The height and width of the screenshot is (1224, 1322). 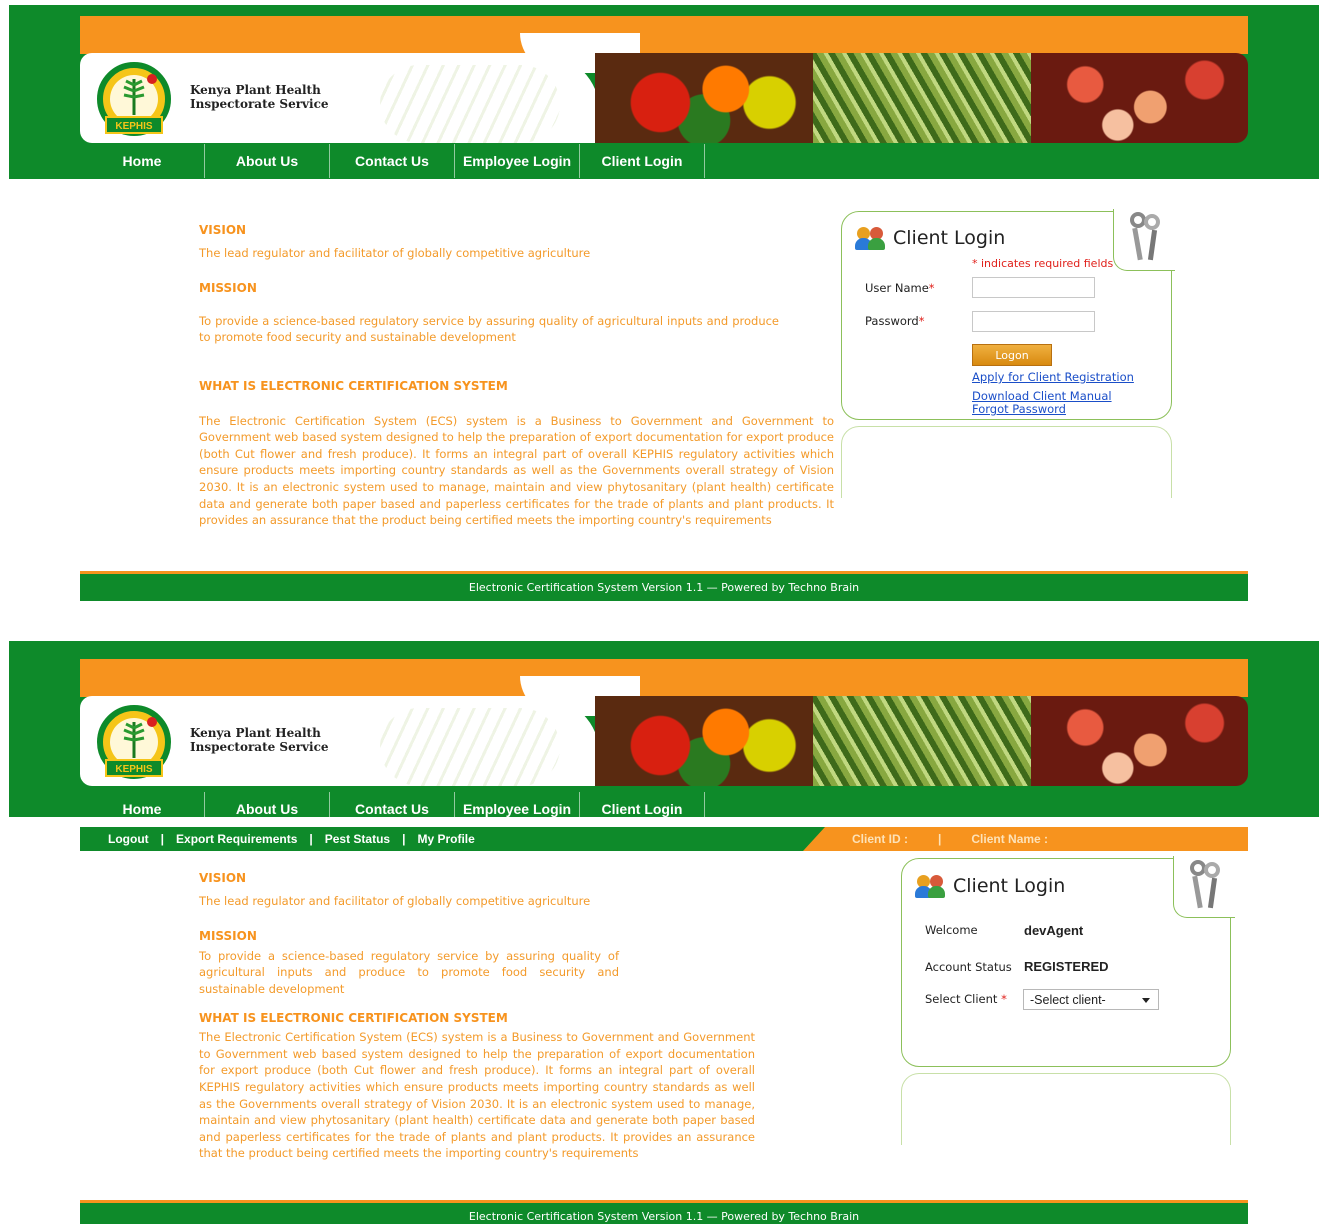 What do you see at coordinates (966, 999) in the screenshot?
I see `select-client-label: Select Client *` at bounding box center [966, 999].